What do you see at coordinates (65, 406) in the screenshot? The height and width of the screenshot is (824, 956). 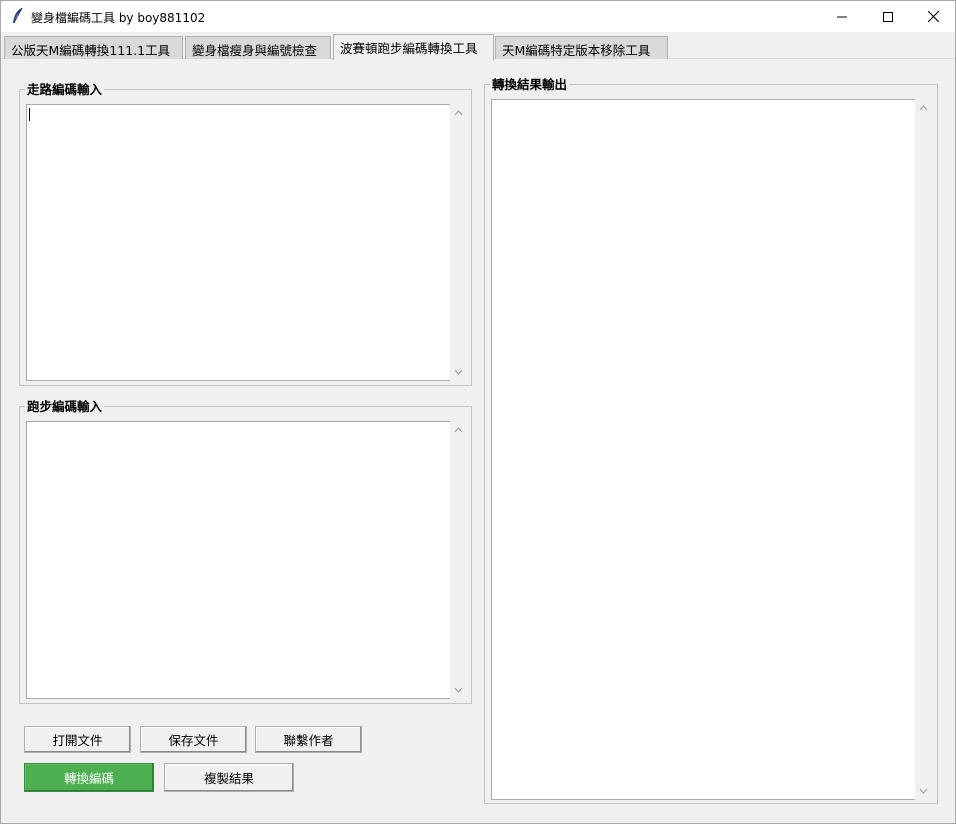 I see `run-input-label: 跑步編碼輸入` at bounding box center [65, 406].